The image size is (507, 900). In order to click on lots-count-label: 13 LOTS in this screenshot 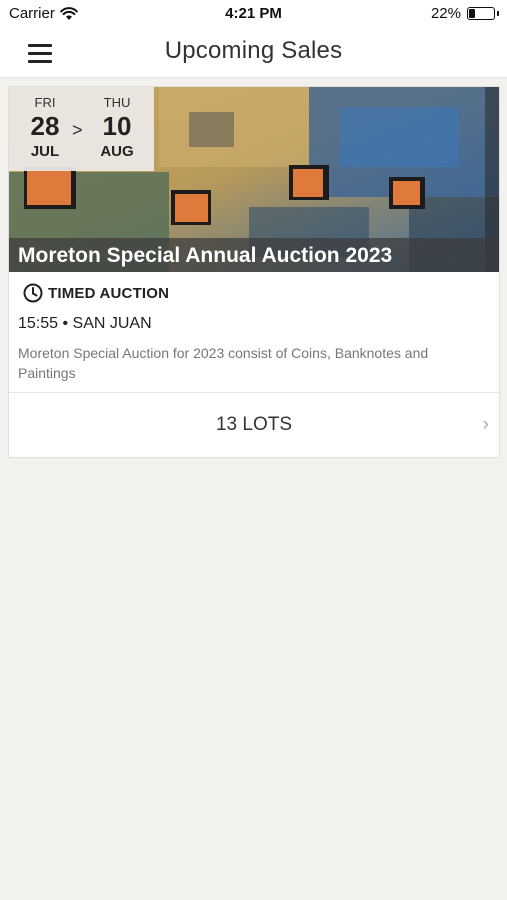, I will do `click(254, 424)`.